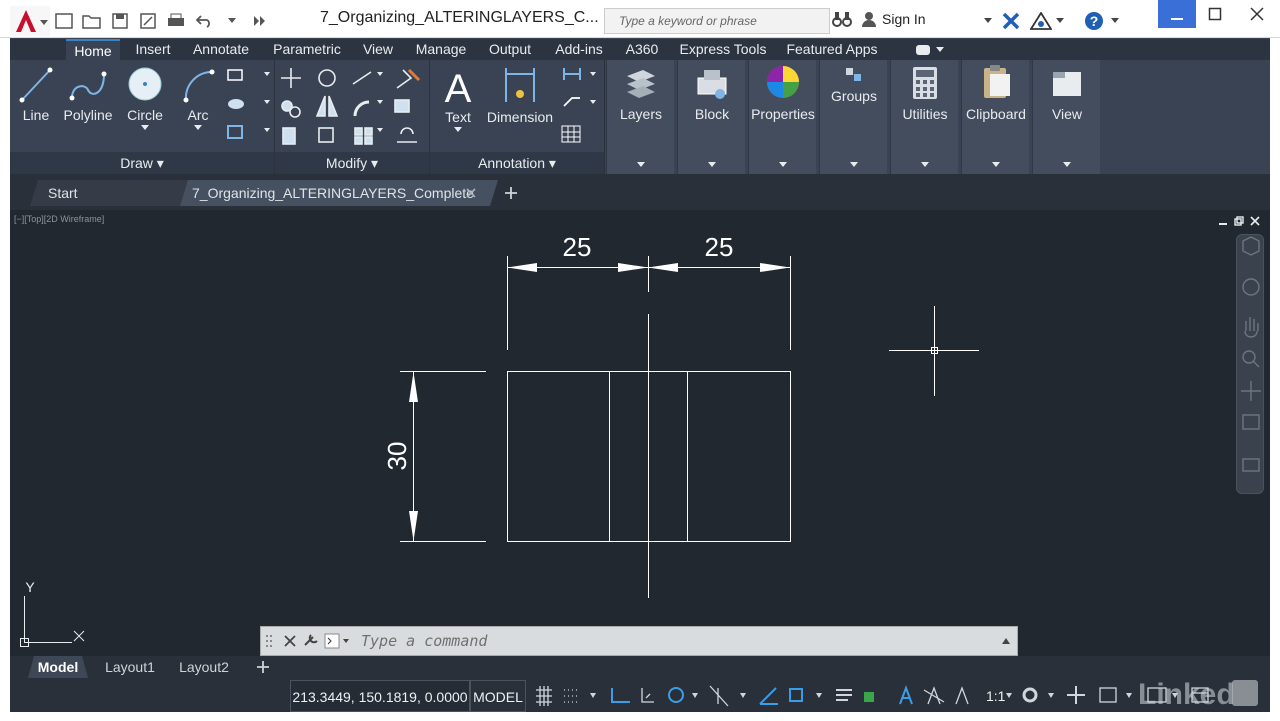 This screenshot has height=721, width=1280. Describe the element at coordinates (120, 21) in the screenshot. I see `save-icon` at that location.